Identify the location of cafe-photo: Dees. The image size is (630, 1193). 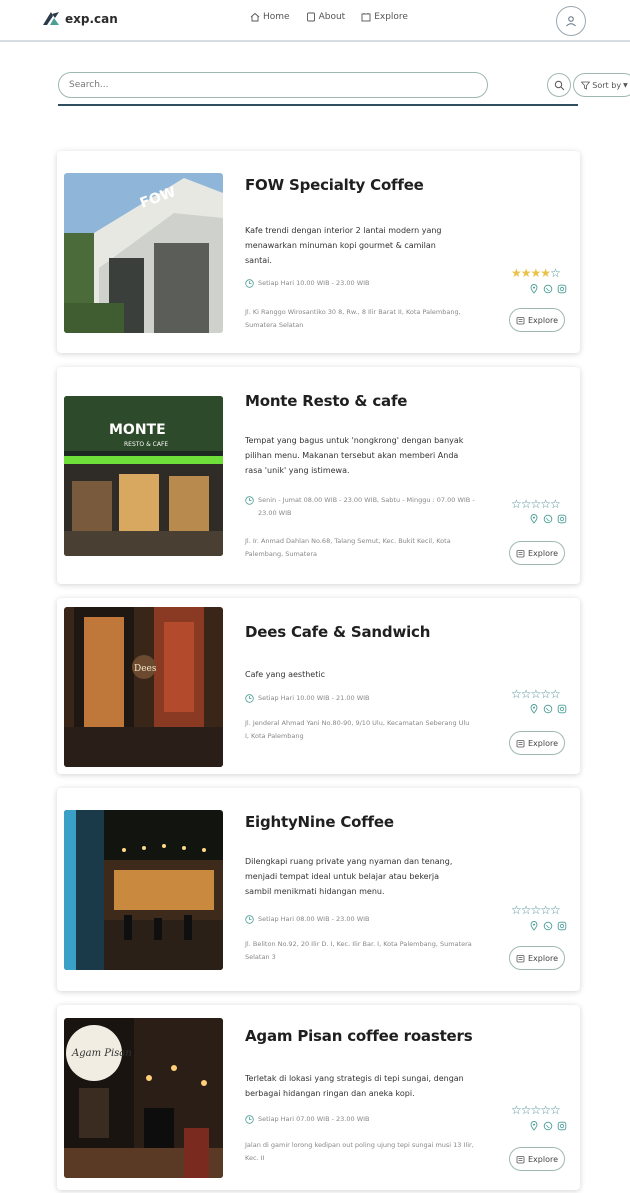
(143, 687).